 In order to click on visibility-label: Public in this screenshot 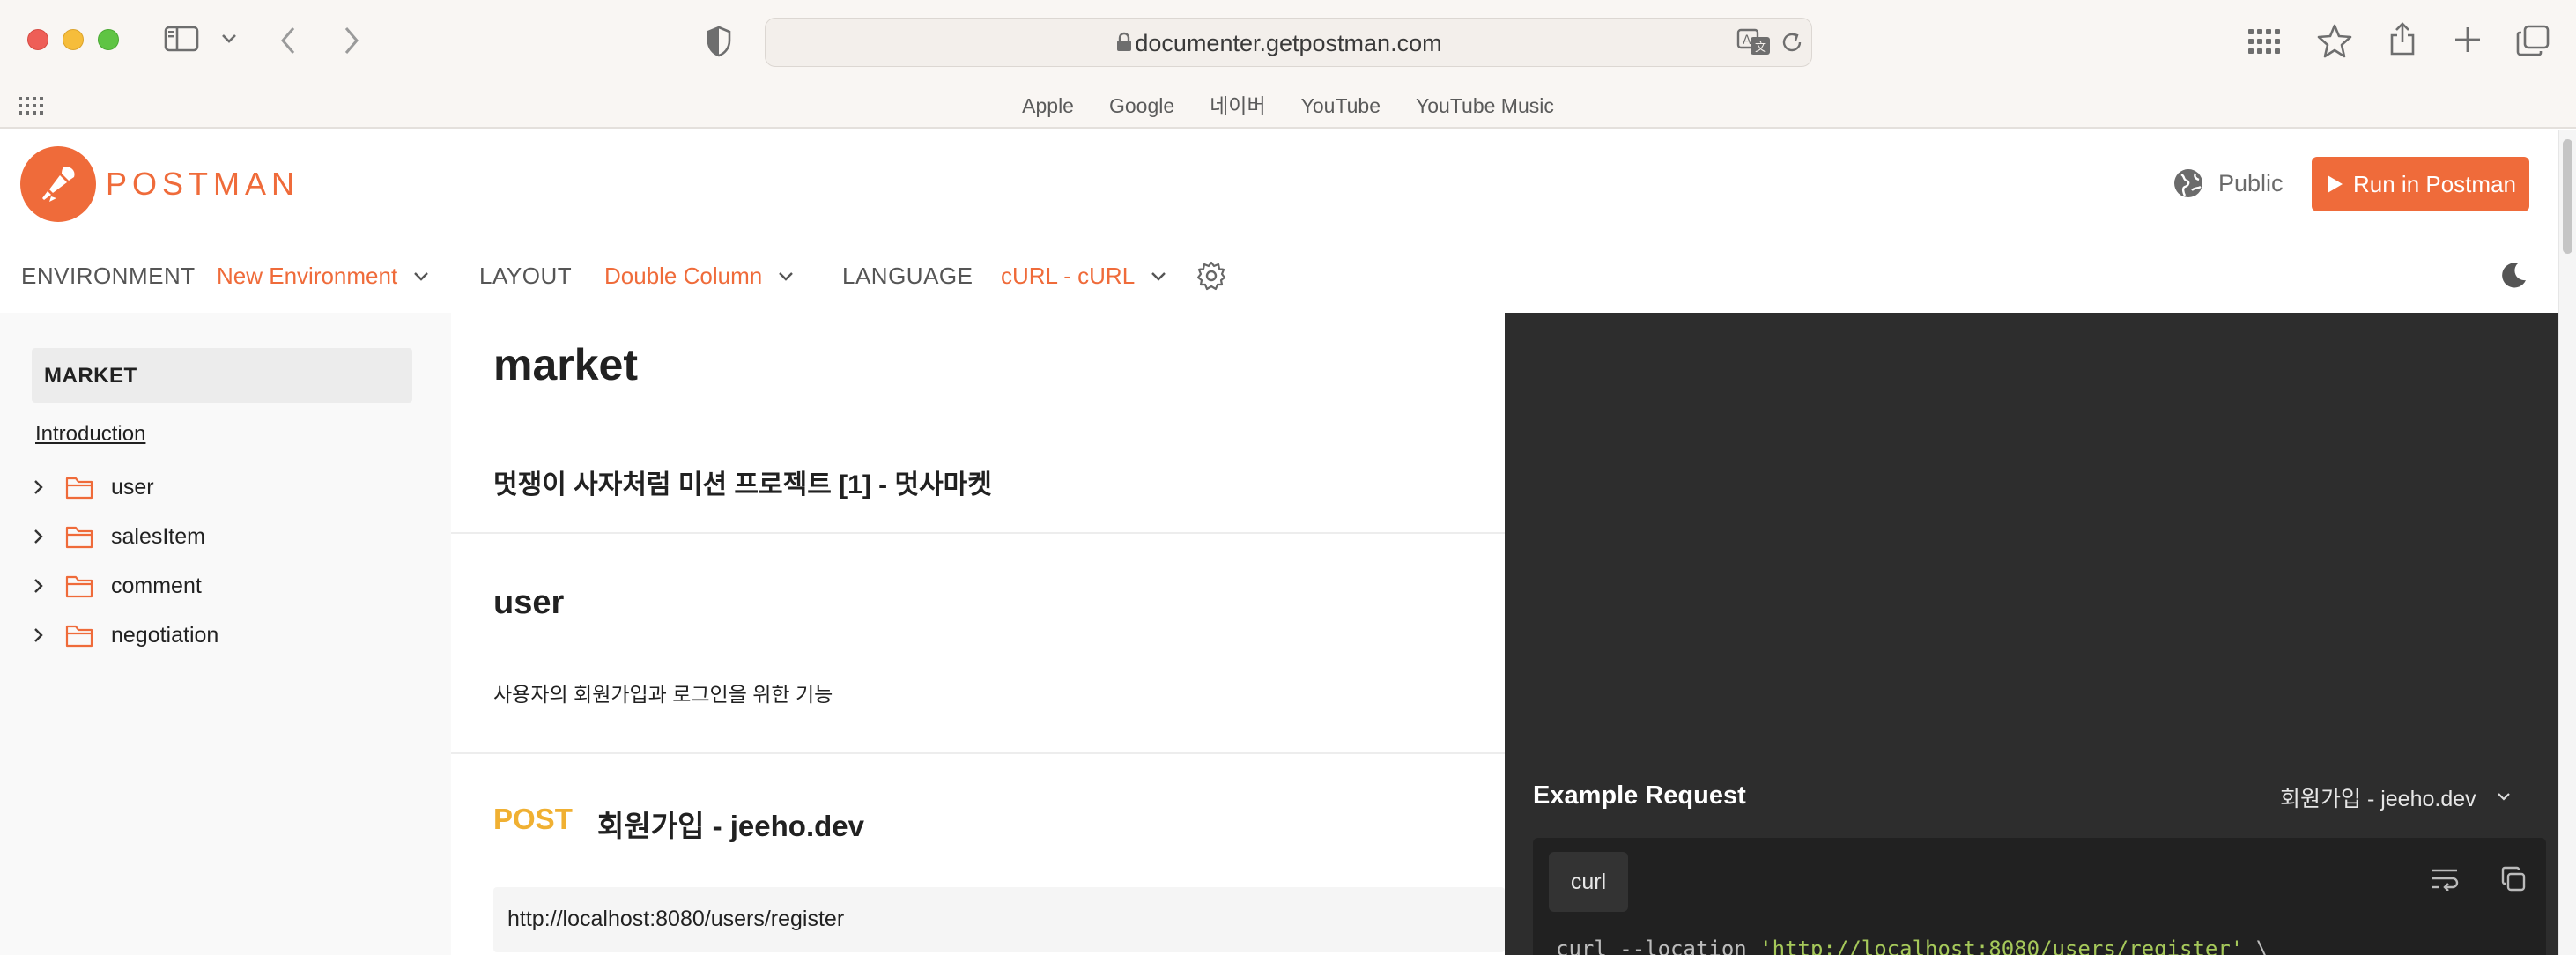, I will do `click(2251, 182)`.